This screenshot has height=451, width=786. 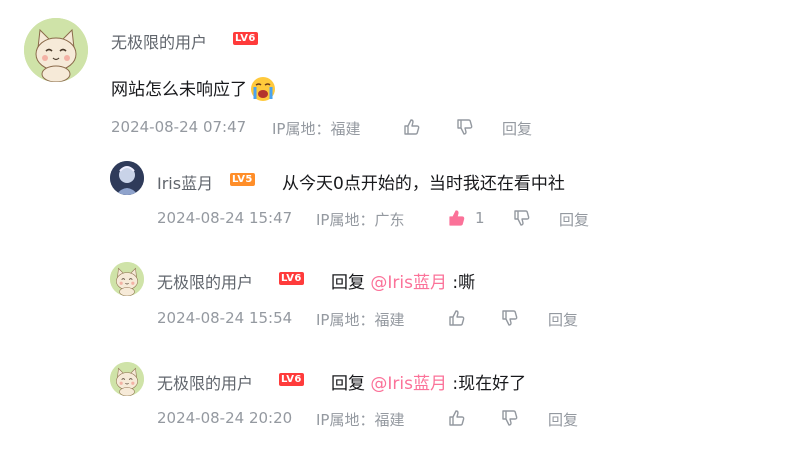 What do you see at coordinates (263, 89) in the screenshot?
I see `crying-face-emoji` at bounding box center [263, 89].